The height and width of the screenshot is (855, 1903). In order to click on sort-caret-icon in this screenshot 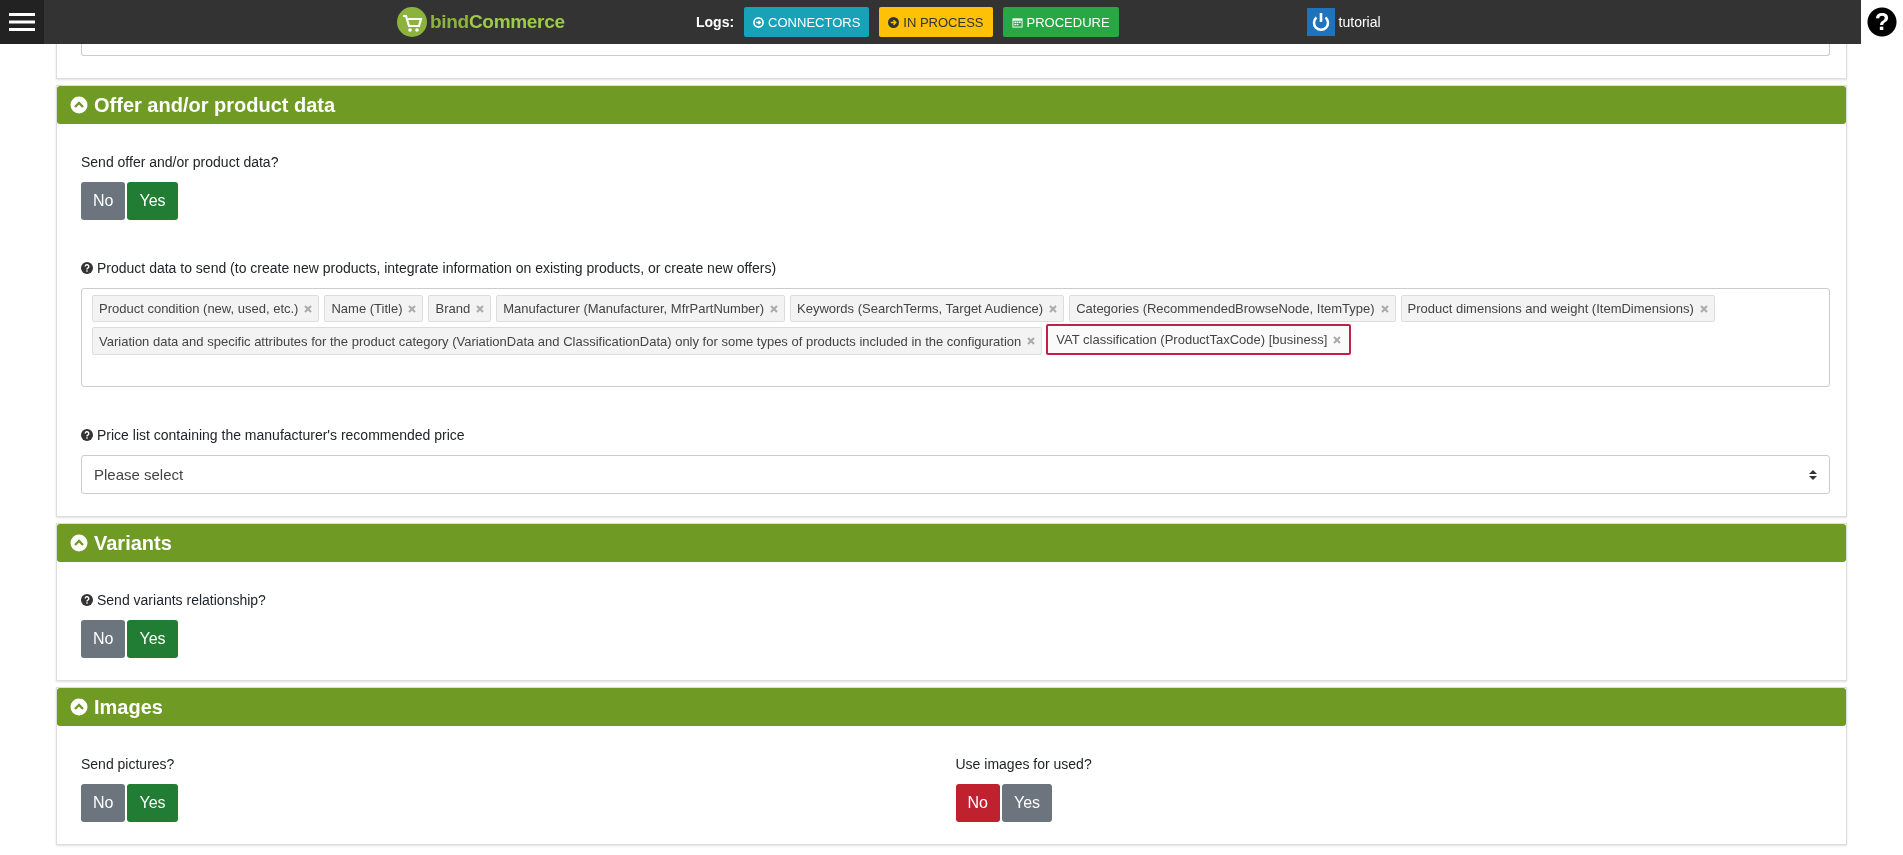, I will do `click(1813, 474)`.